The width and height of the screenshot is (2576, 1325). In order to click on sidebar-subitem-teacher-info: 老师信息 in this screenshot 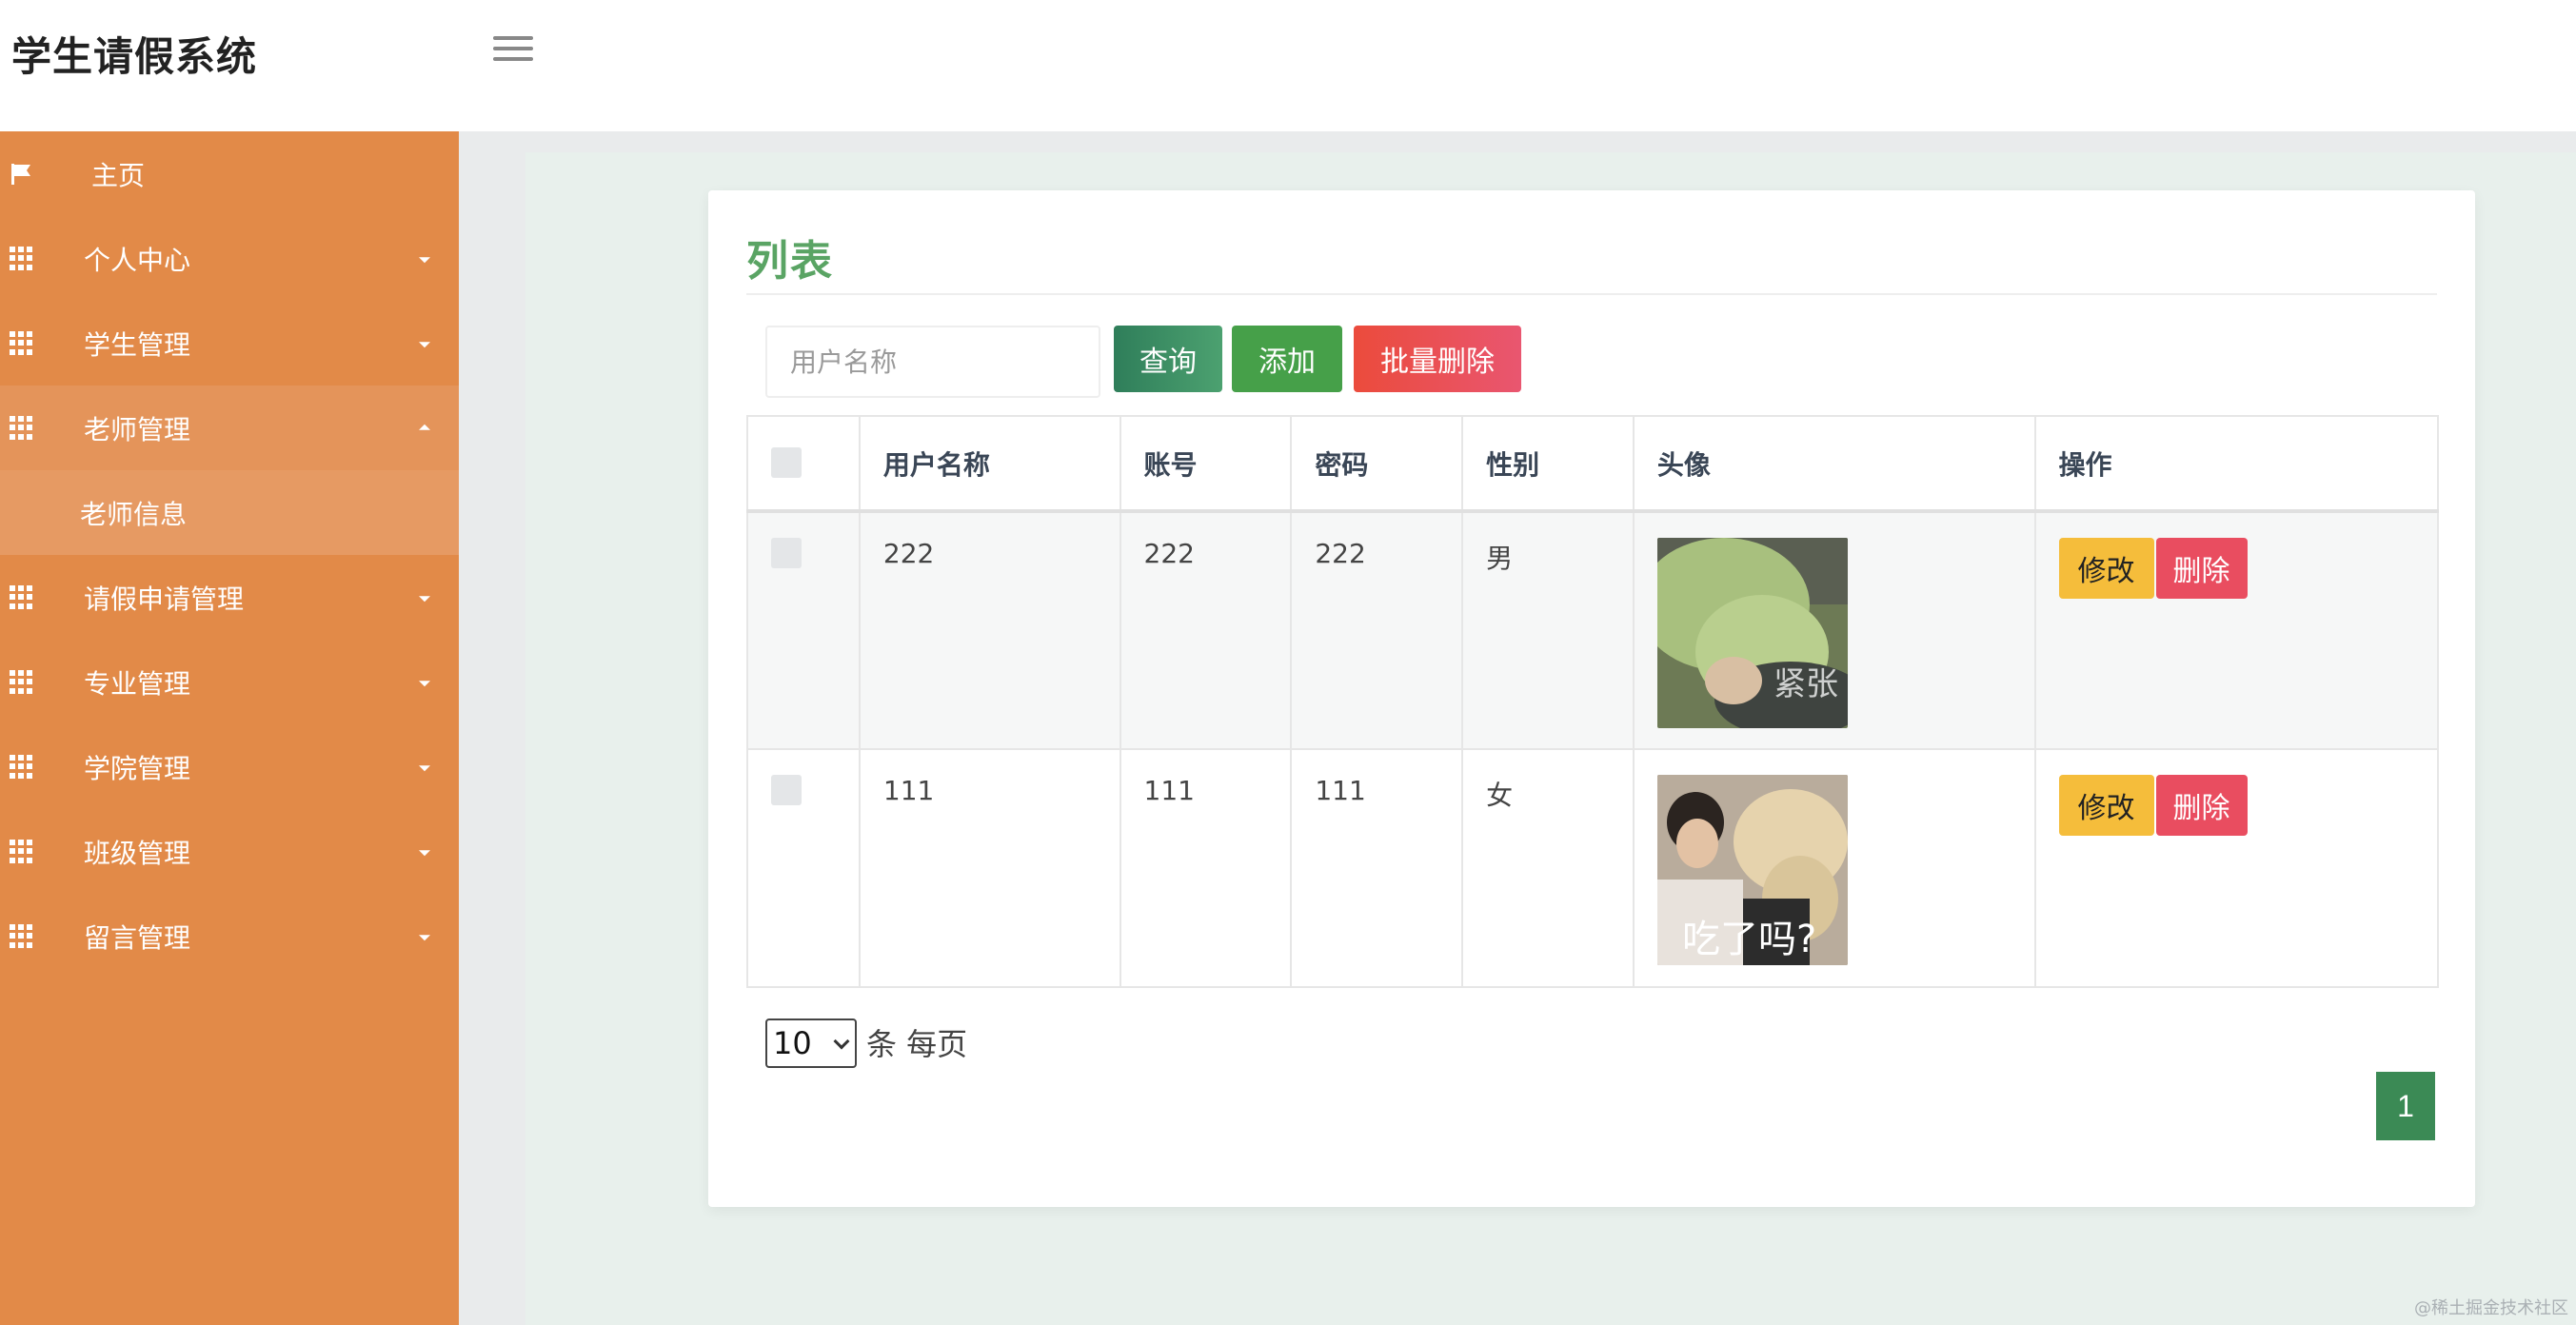, I will do `click(229, 512)`.